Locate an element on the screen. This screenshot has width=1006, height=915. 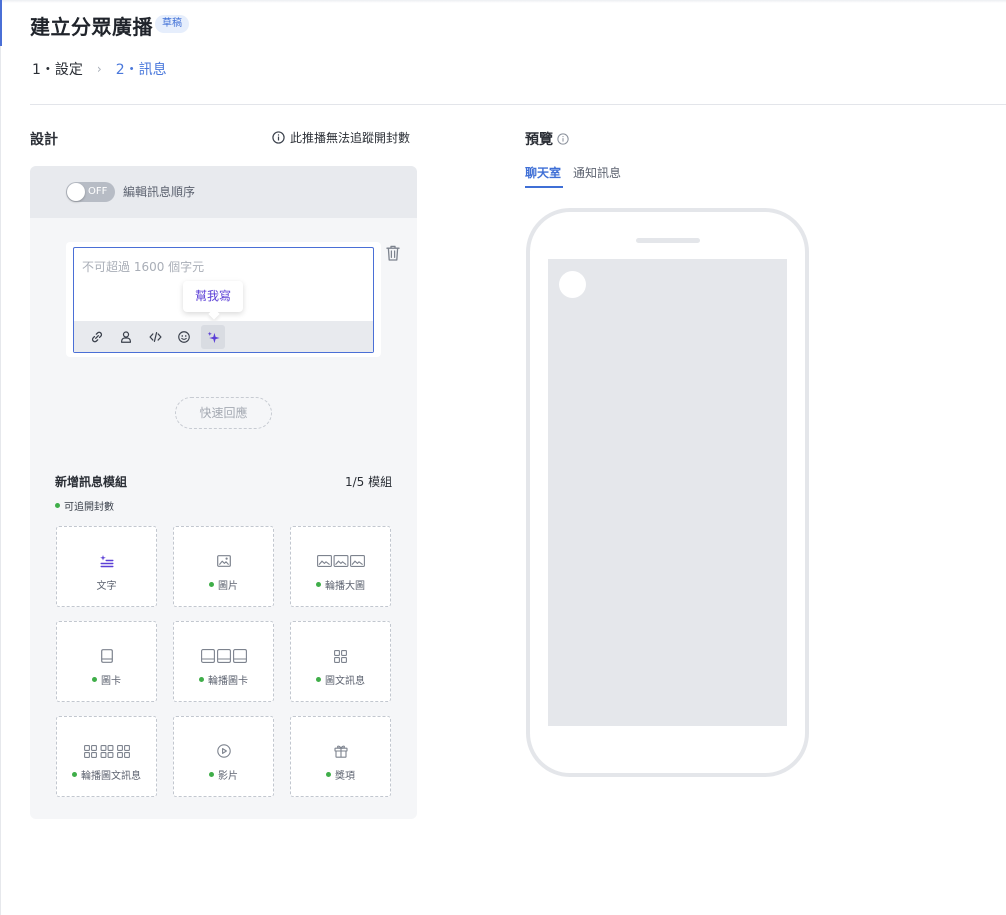
trash-icon is located at coordinates (393, 253).